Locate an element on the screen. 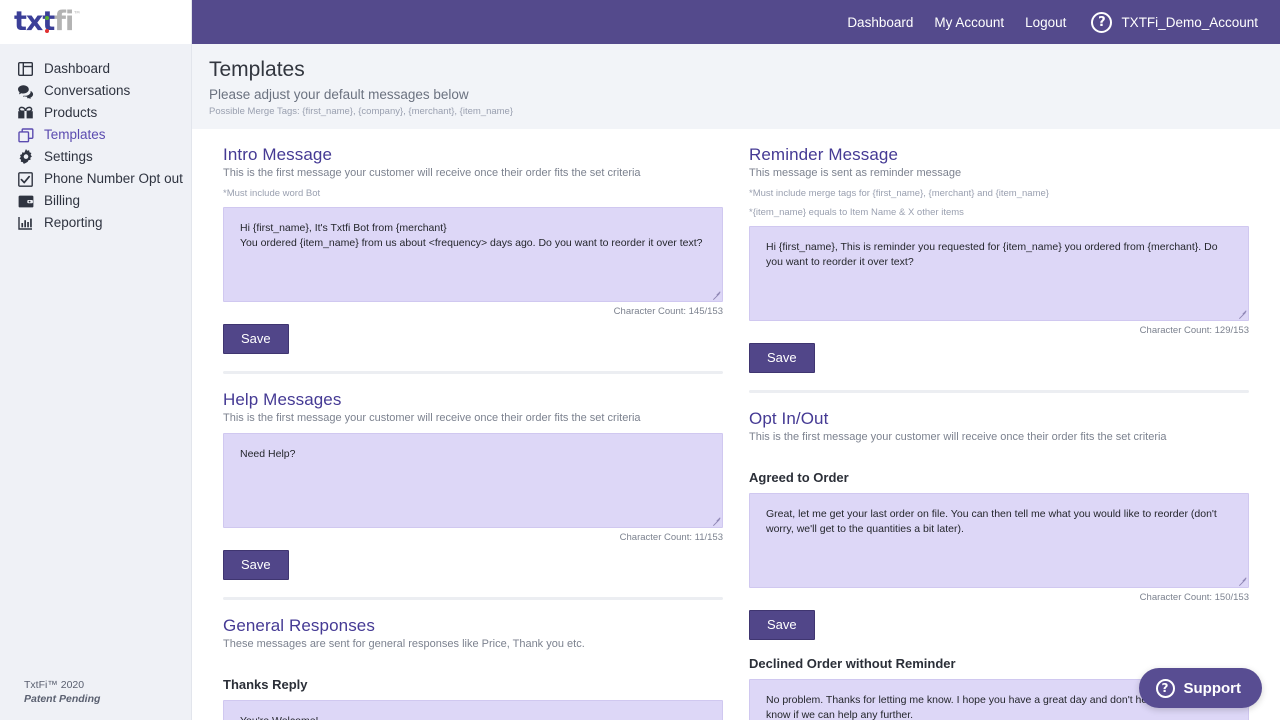 This screenshot has width=1280, height=720. help-character-count: Character Count: 11/153 is located at coordinates (671, 537).